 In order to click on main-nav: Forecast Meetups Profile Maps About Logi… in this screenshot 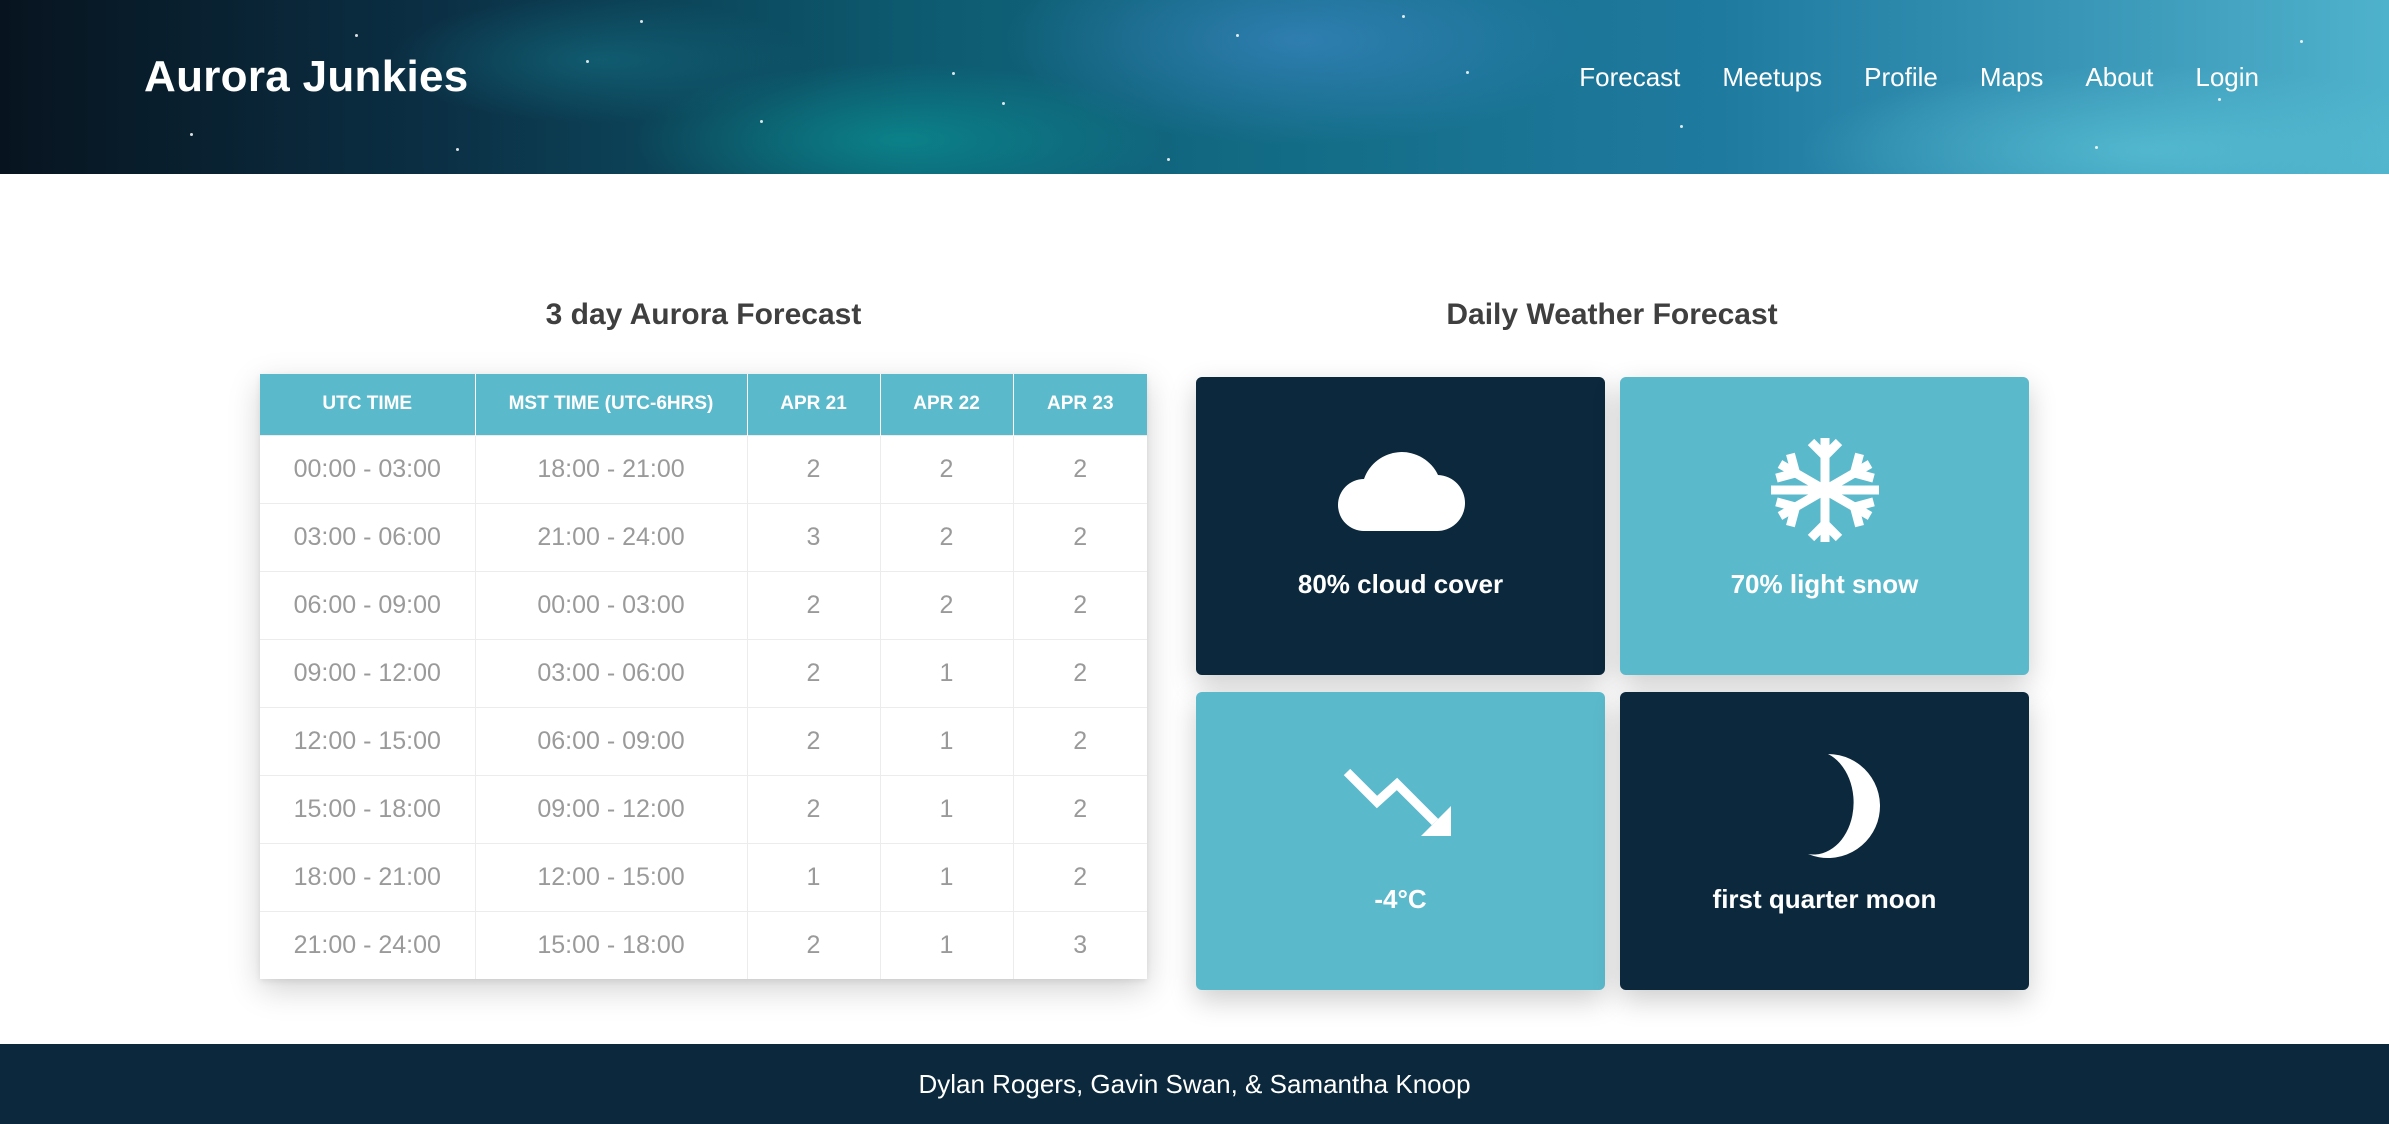, I will do `click(1898, 77)`.